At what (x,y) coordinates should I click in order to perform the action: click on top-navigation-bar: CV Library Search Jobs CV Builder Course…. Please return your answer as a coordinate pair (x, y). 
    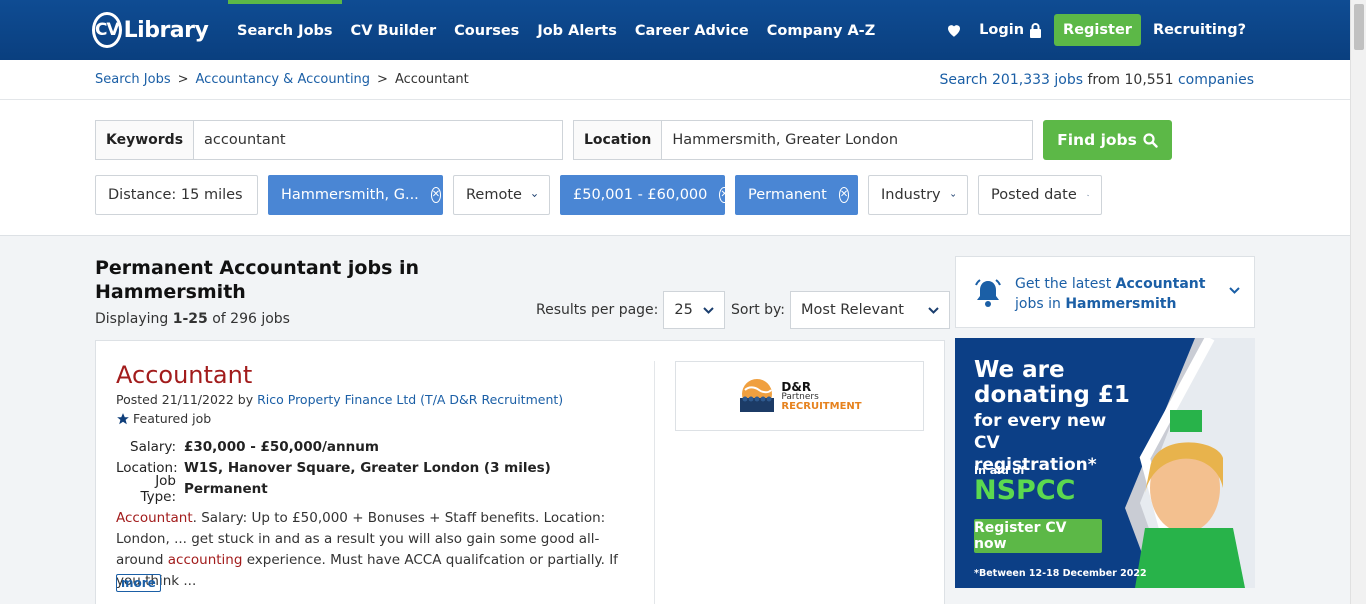
    Looking at the image, I should click on (675, 30).